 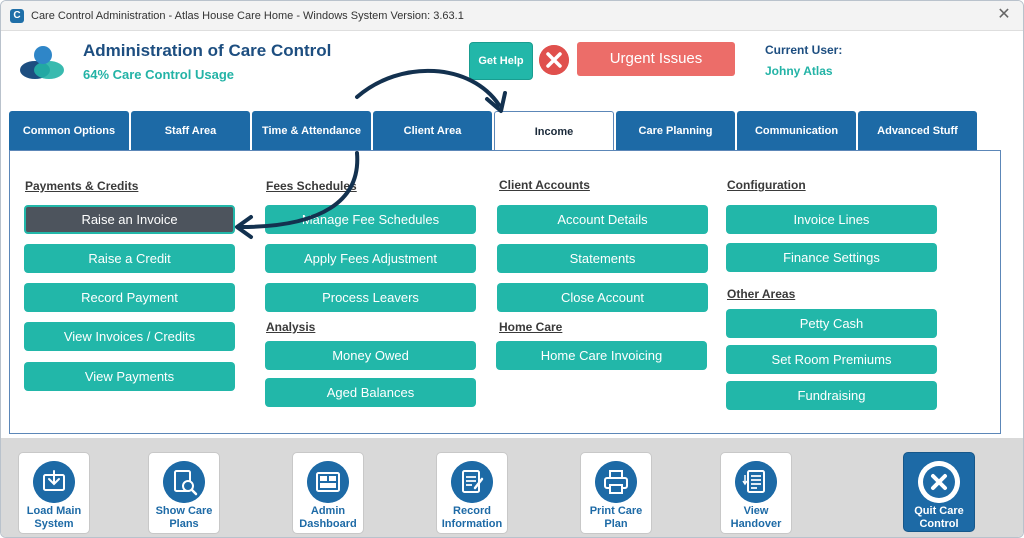 I want to click on record-info-icon, so click(x=472, y=482).